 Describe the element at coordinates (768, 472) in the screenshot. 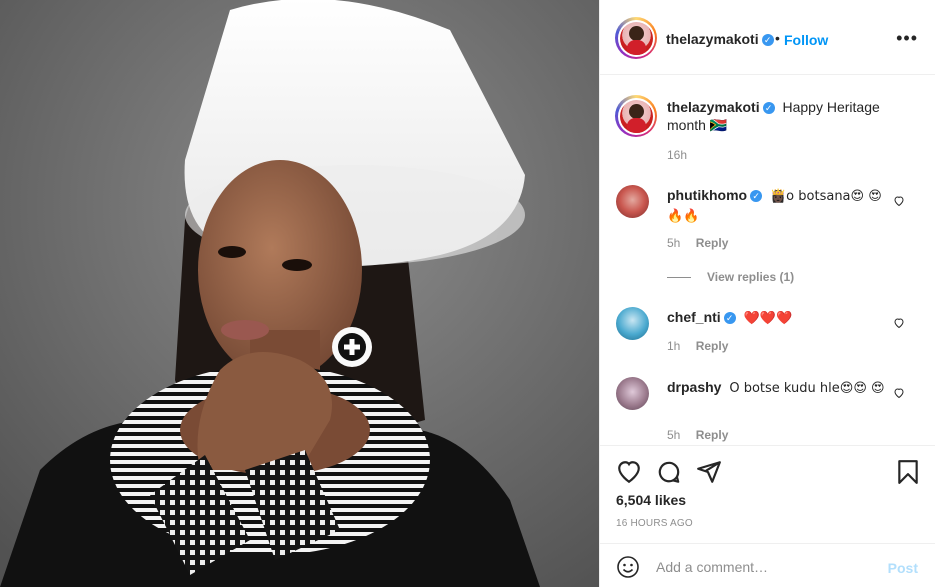

I see `action-icons` at that location.